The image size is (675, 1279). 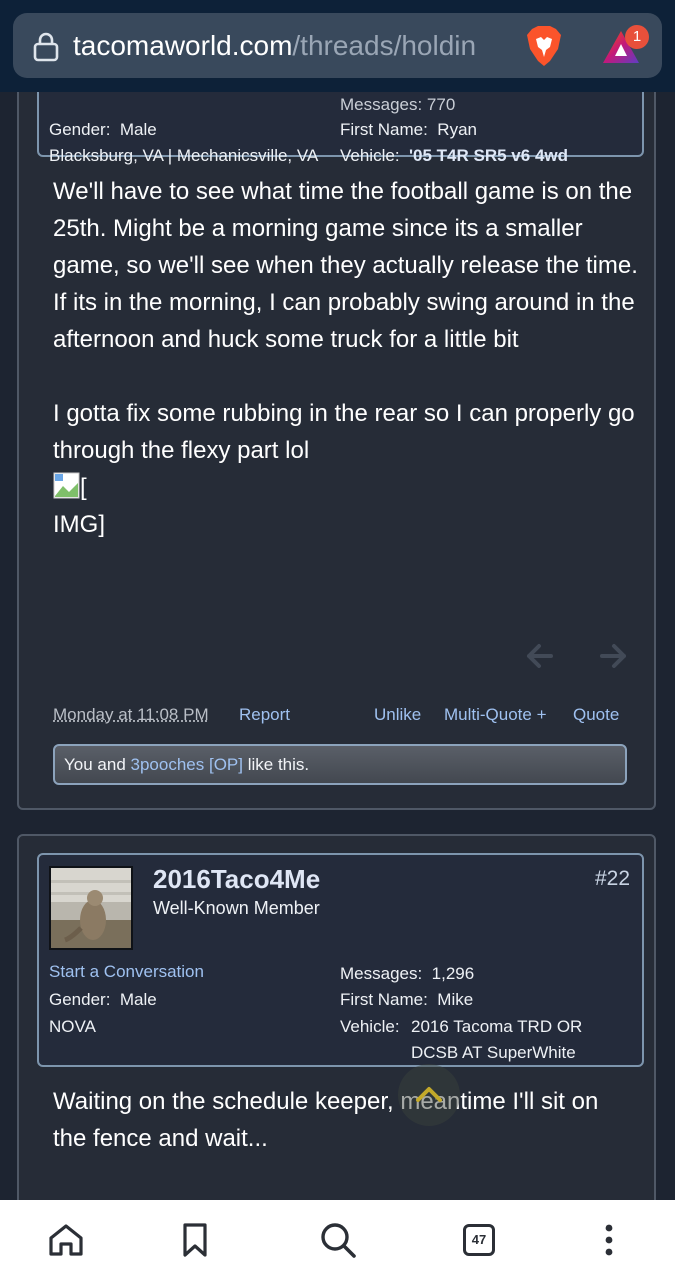 I want to click on likes-prefix: You and, so click(x=95, y=764).